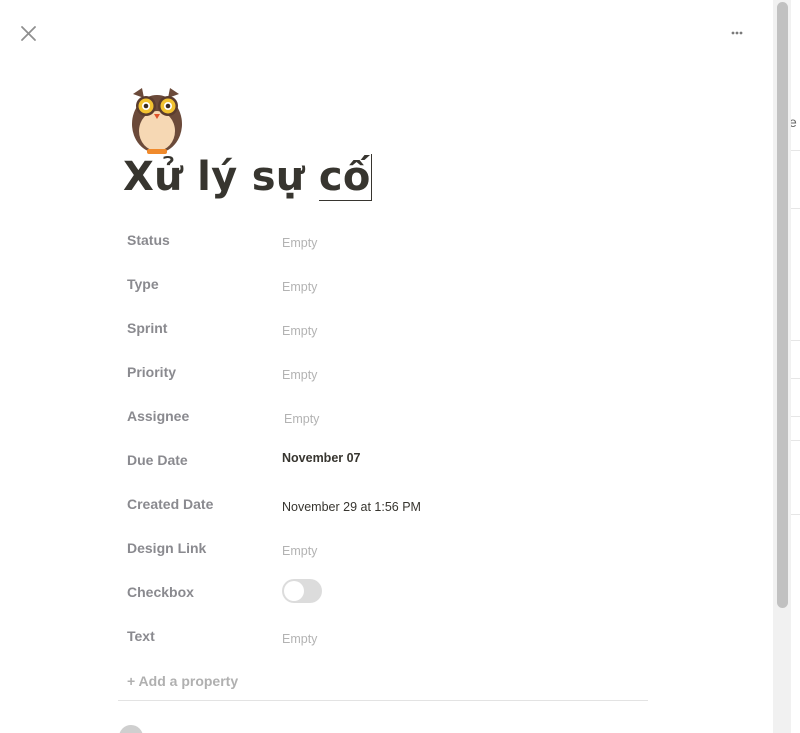  Describe the element at coordinates (160, 592) in the screenshot. I see `property-label-checkbox: Checkbox` at that location.